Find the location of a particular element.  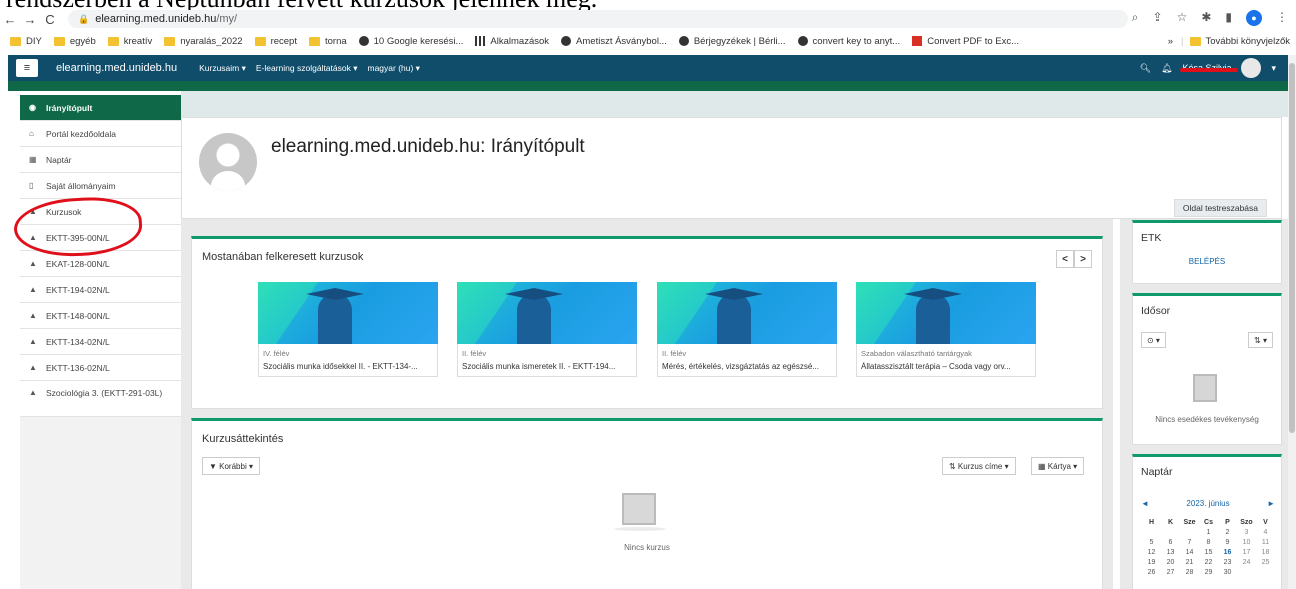

calendar-day: 7 is located at coordinates (1189, 542).